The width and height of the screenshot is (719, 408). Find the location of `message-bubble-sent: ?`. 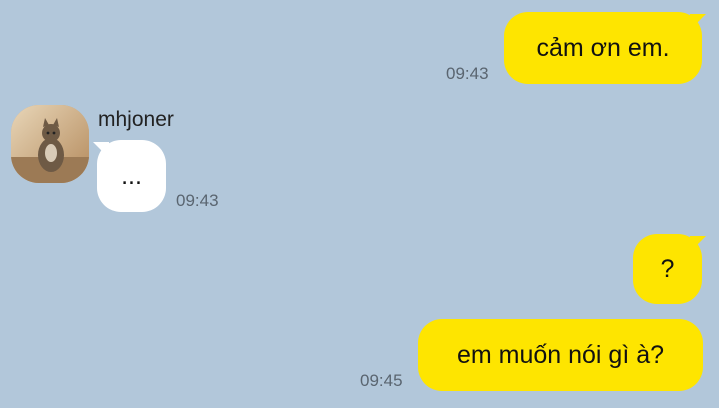

message-bubble-sent: ? is located at coordinates (667, 269).